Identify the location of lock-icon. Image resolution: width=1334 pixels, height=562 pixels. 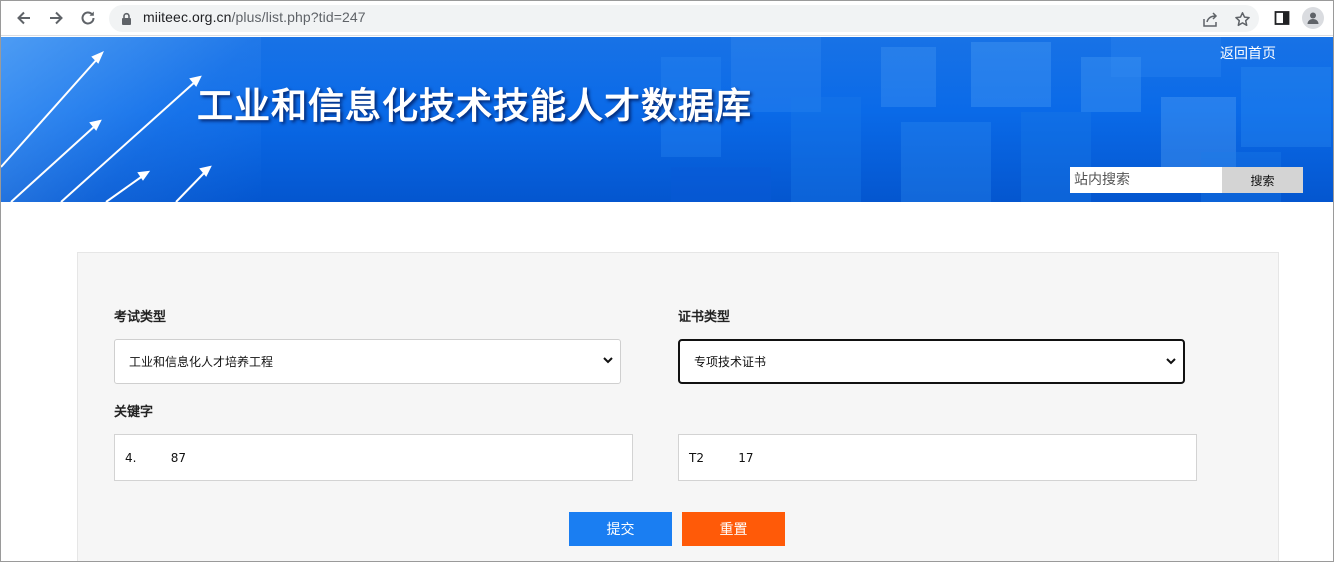
(126, 20).